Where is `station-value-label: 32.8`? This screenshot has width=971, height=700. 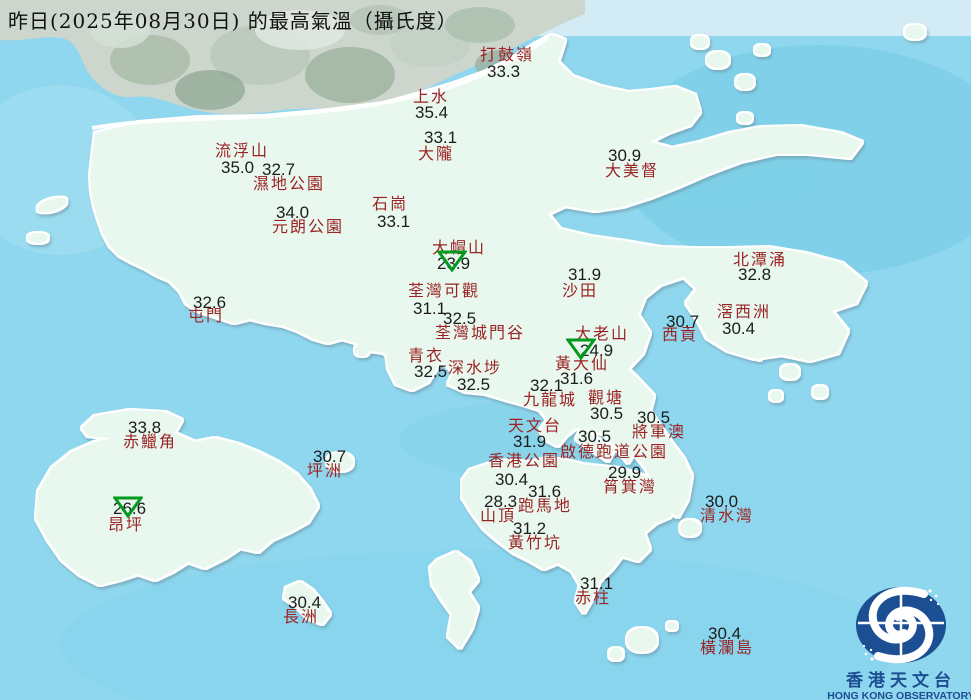 station-value-label: 32.8 is located at coordinates (755, 274).